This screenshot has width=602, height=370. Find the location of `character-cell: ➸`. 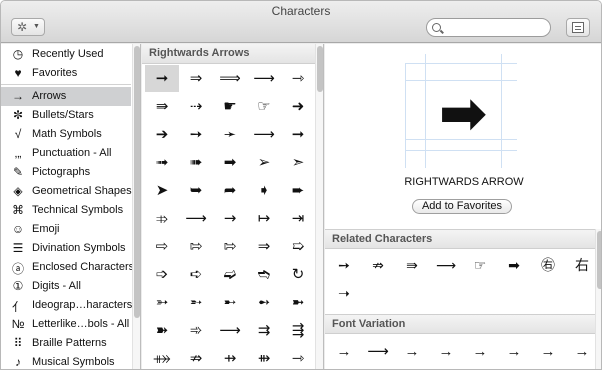

character-cell: ➸ is located at coordinates (230, 302).